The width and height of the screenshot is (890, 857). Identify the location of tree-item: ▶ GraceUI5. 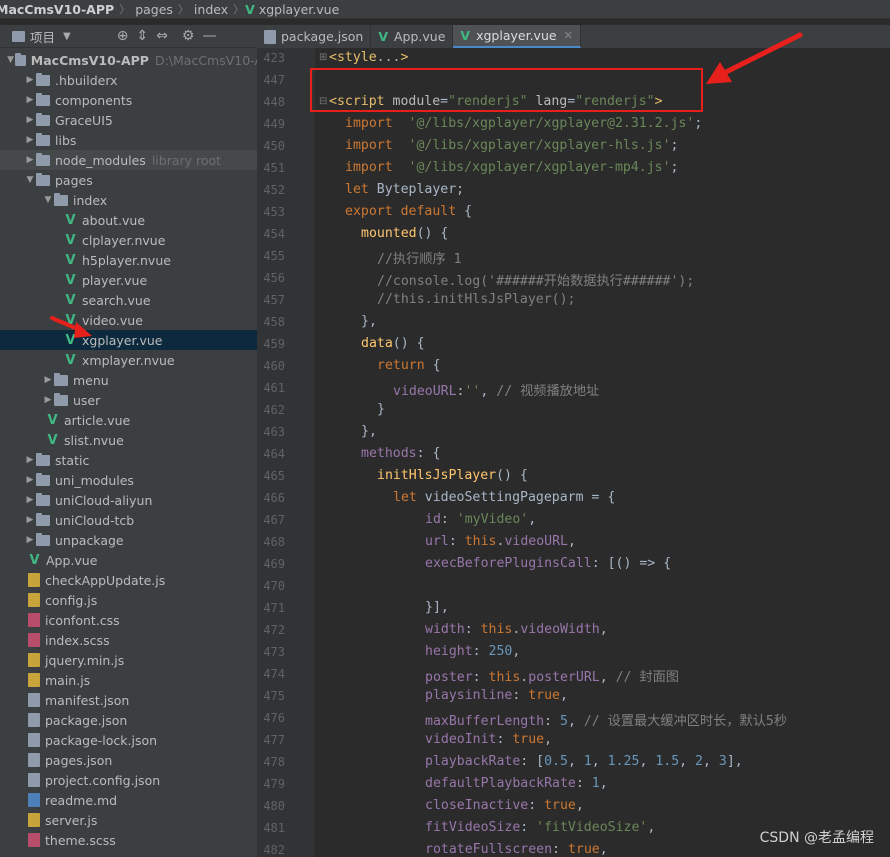
(128, 120).